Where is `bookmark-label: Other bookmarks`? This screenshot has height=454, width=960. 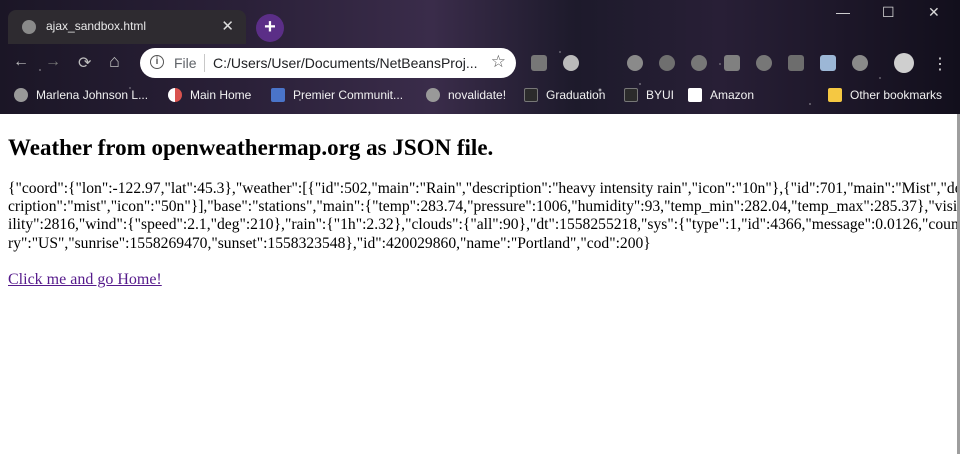 bookmark-label: Other bookmarks is located at coordinates (896, 95).